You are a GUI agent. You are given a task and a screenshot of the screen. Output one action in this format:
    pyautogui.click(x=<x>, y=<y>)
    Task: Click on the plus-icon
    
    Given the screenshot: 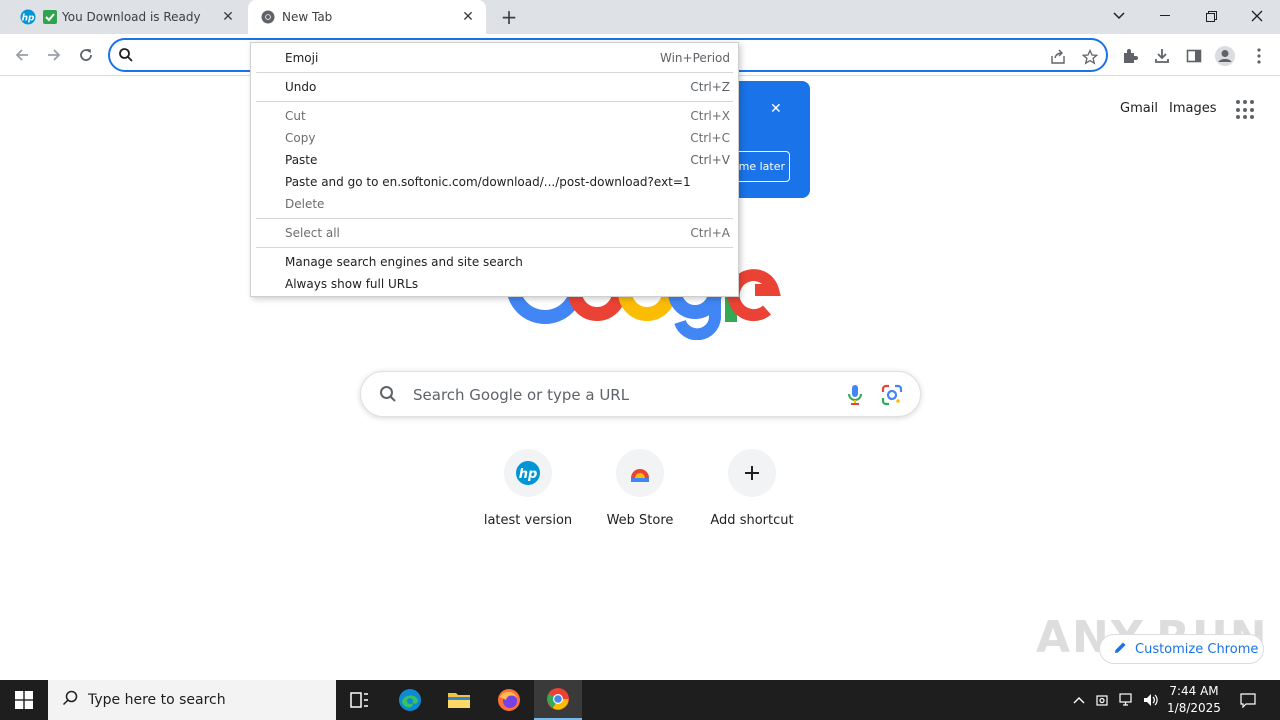 What is the action you would take?
    pyautogui.click(x=752, y=473)
    